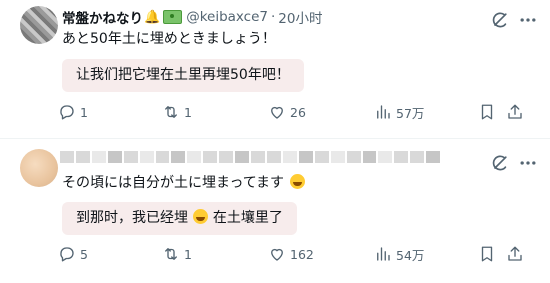 The image size is (550, 283). What do you see at coordinates (84, 254) in the screenshot?
I see `reply-count: 5` at bounding box center [84, 254].